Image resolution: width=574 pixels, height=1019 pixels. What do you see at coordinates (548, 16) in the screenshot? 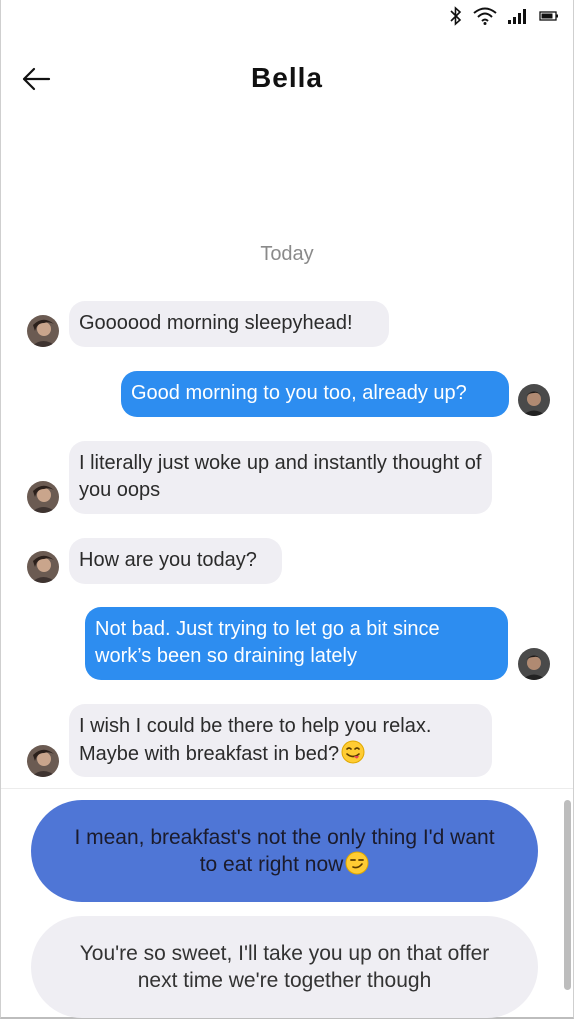
I see `battery-icon` at bounding box center [548, 16].